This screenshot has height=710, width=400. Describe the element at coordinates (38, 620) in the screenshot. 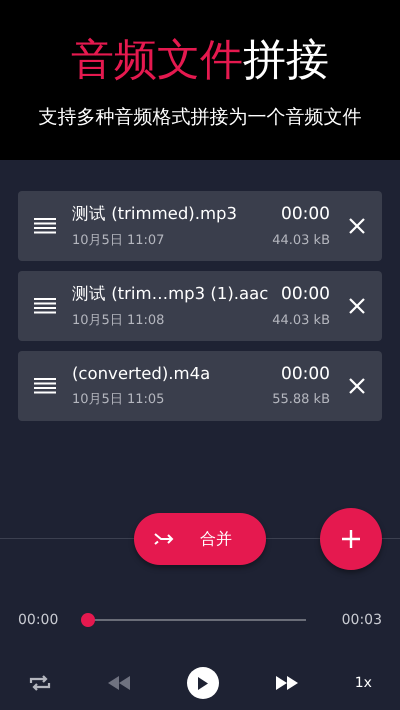

I see `elapsed-time: 00:00` at that location.